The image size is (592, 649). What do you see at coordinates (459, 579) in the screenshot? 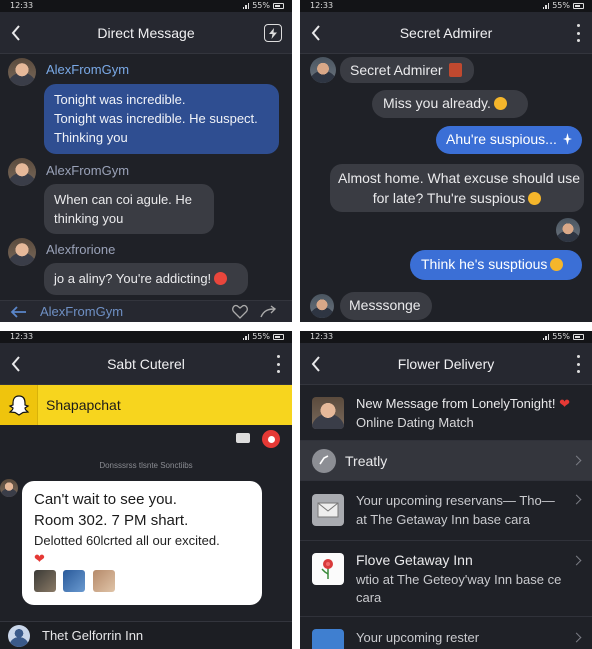
I see `row-subtitle: wtio at The Geteoy'way Inn base ce` at bounding box center [459, 579].